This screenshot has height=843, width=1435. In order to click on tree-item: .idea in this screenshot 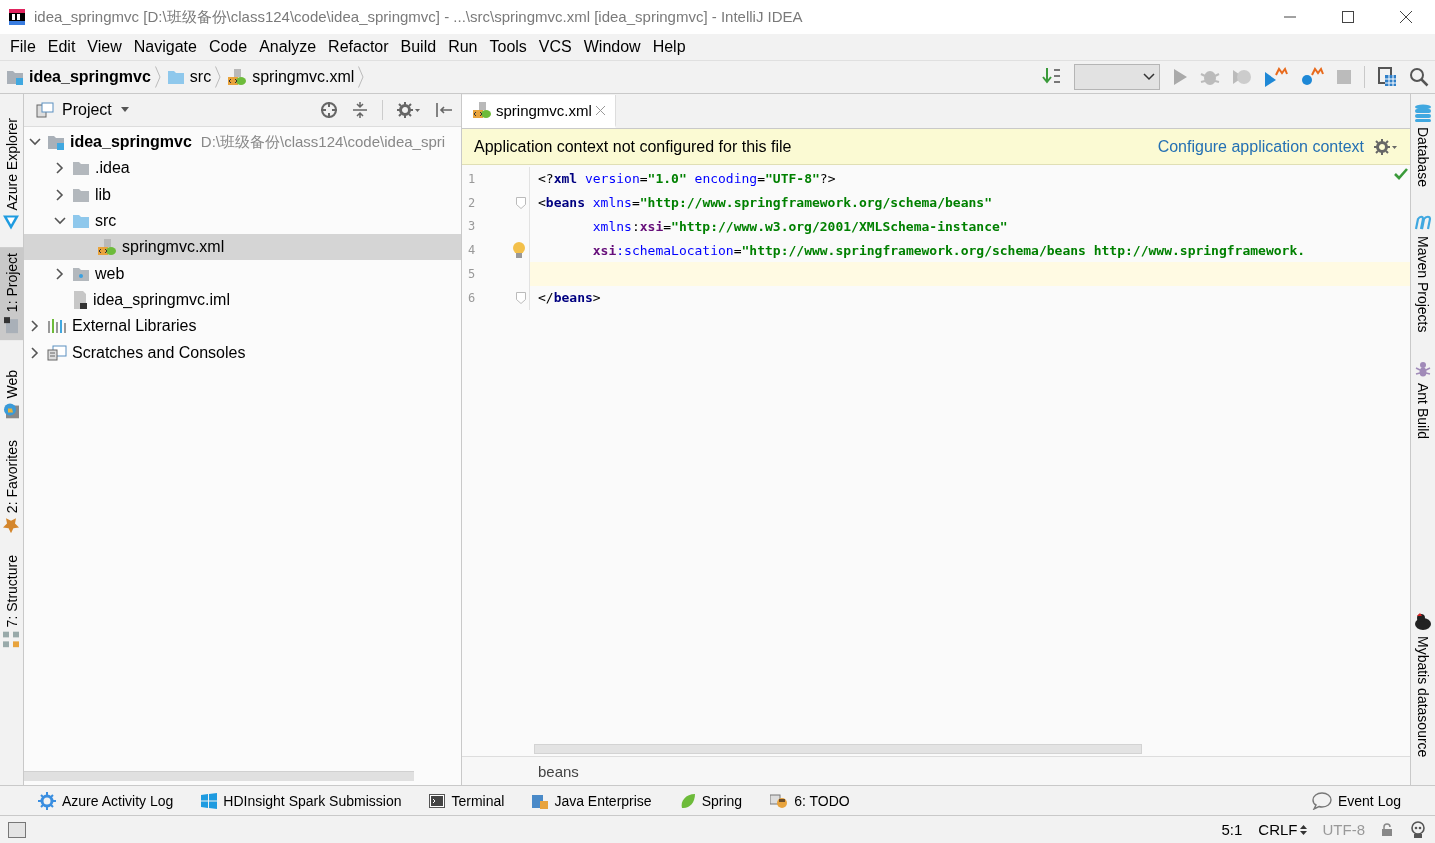, I will do `click(242, 168)`.